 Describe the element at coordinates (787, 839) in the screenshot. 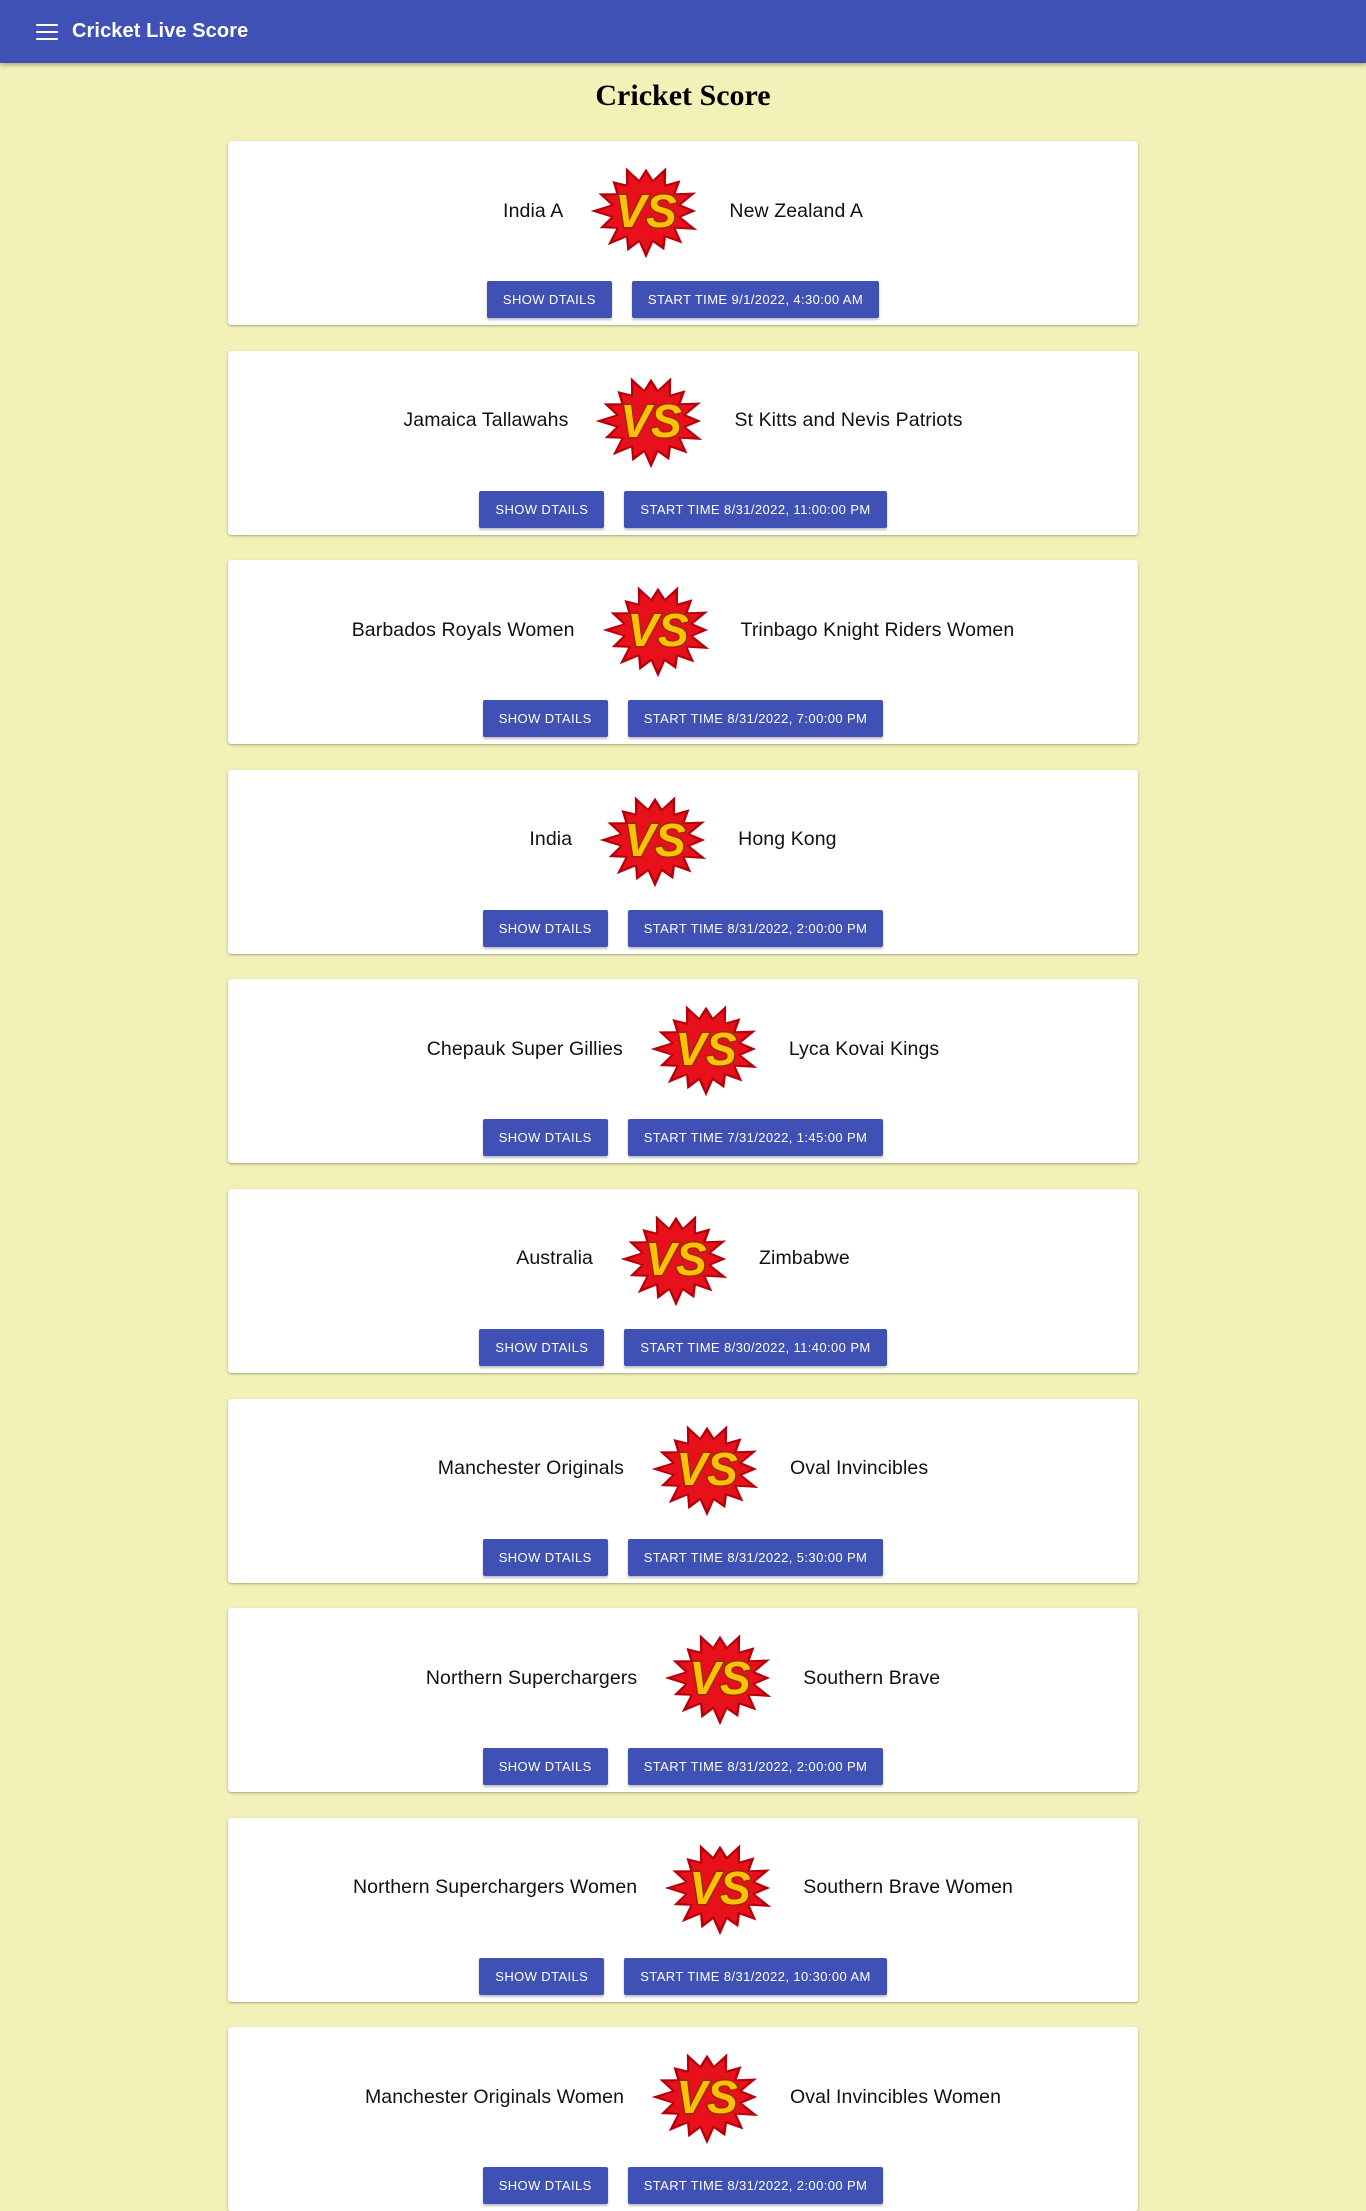

I see `team-away-name: Hong Kong` at that location.